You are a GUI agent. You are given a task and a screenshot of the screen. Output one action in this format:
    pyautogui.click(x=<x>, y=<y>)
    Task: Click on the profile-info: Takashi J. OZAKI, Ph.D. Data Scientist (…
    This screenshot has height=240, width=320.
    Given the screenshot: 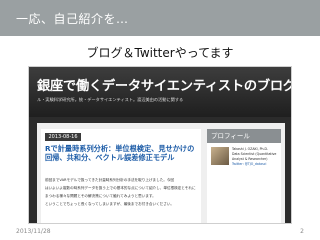 What is the action you would take?
    pyautogui.click(x=256, y=157)
    